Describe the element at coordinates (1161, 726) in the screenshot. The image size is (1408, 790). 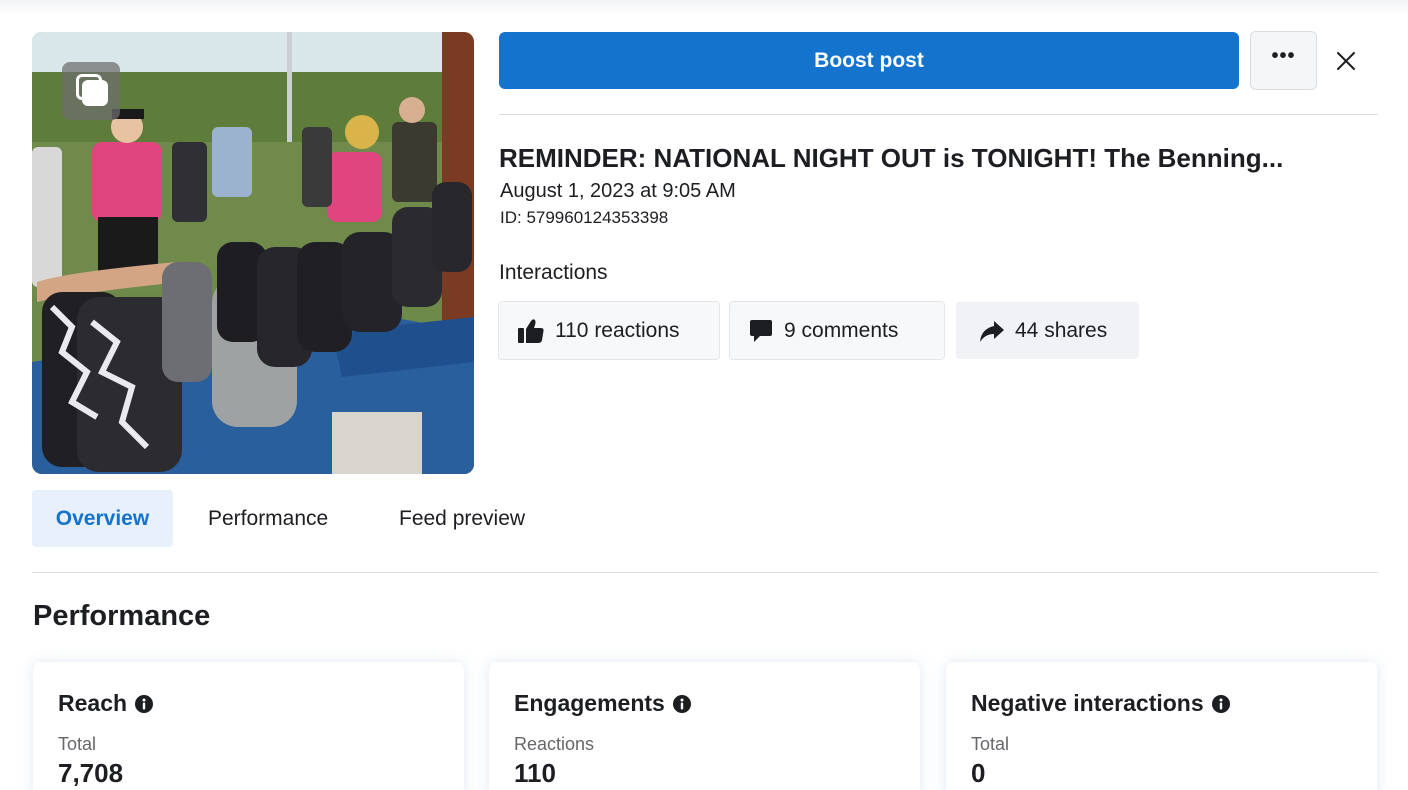
I see `negative-interactions-card: Negative interactions Total 0` at that location.